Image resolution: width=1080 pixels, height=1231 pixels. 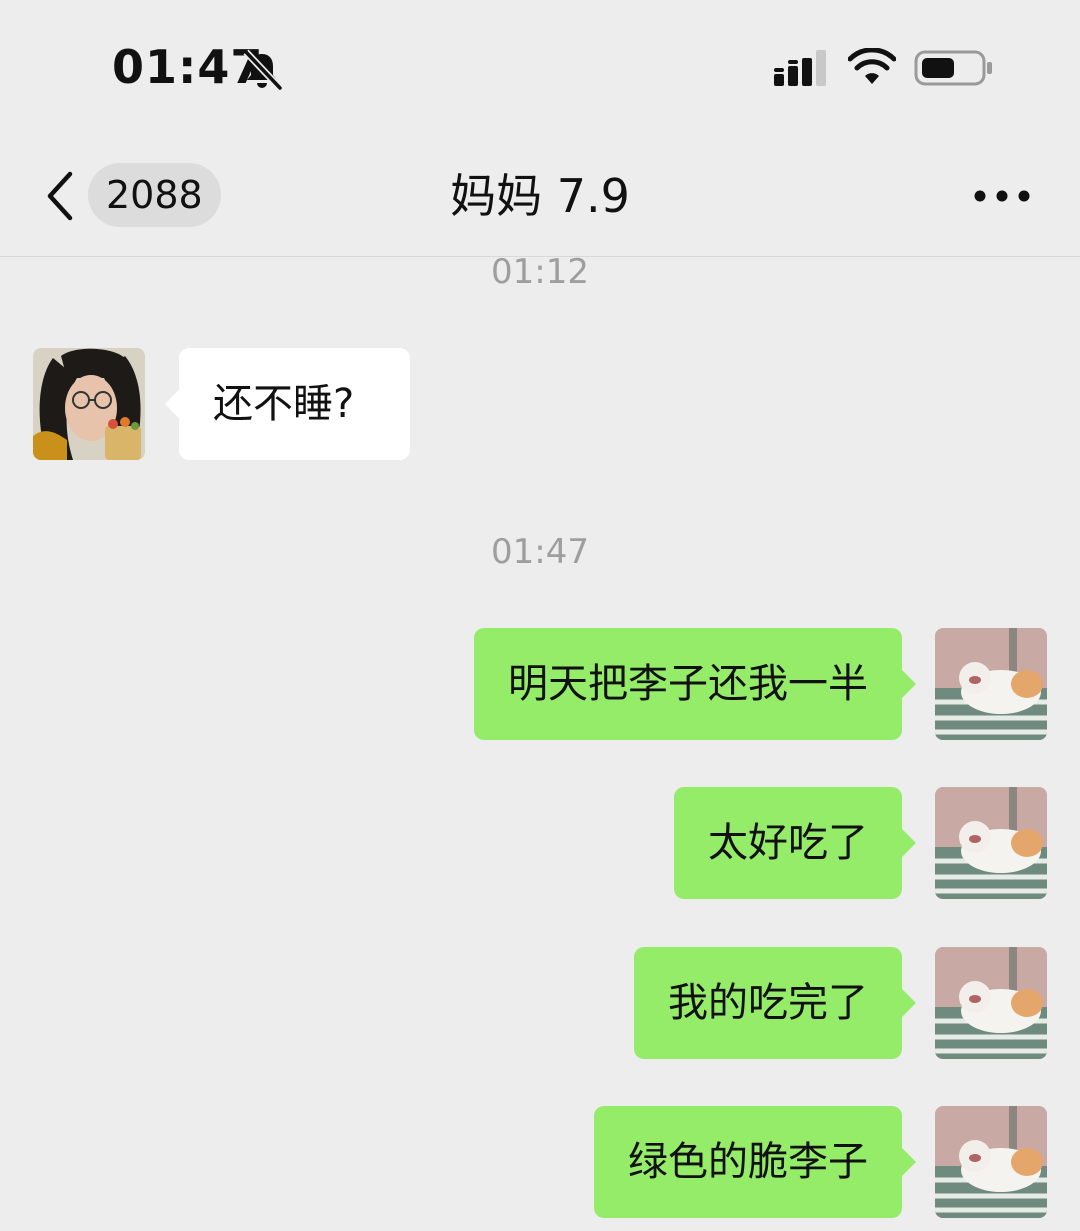 What do you see at coordinates (89, 404) in the screenshot?
I see `contact-avatar` at bounding box center [89, 404].